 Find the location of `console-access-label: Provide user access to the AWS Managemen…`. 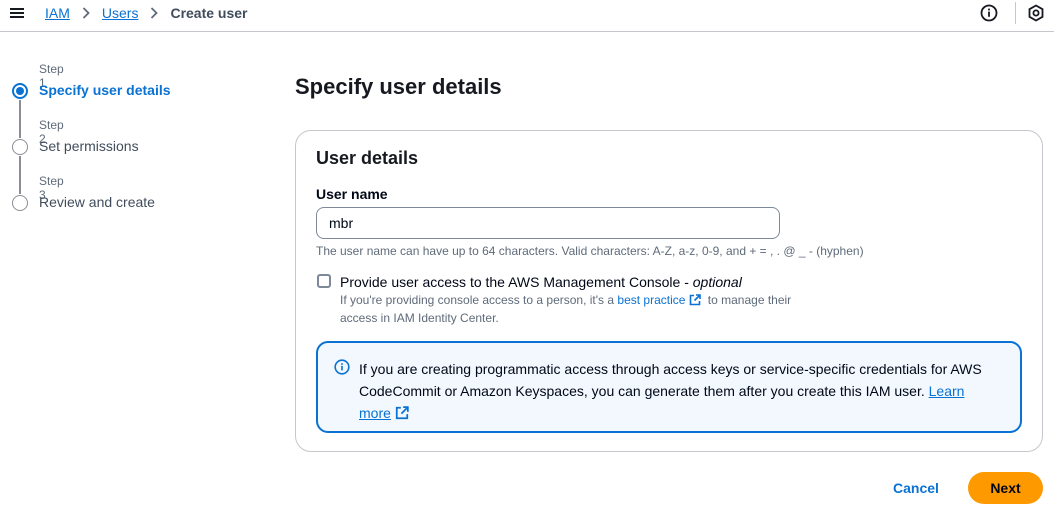

console-access-label: Provide user access to the AWS Managemen… is located at coordinates (541, 282).